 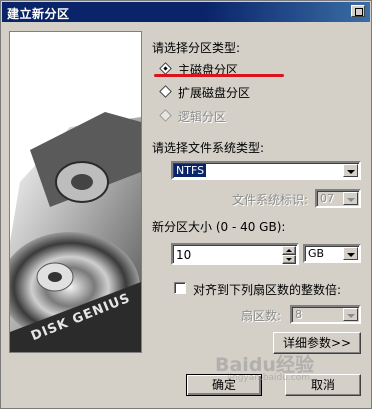 What do you see at coordinates (270, 200) in the screenshot?
I see `filesystem-id-label: 文件系统标识:` at bounding box center [270, 200].